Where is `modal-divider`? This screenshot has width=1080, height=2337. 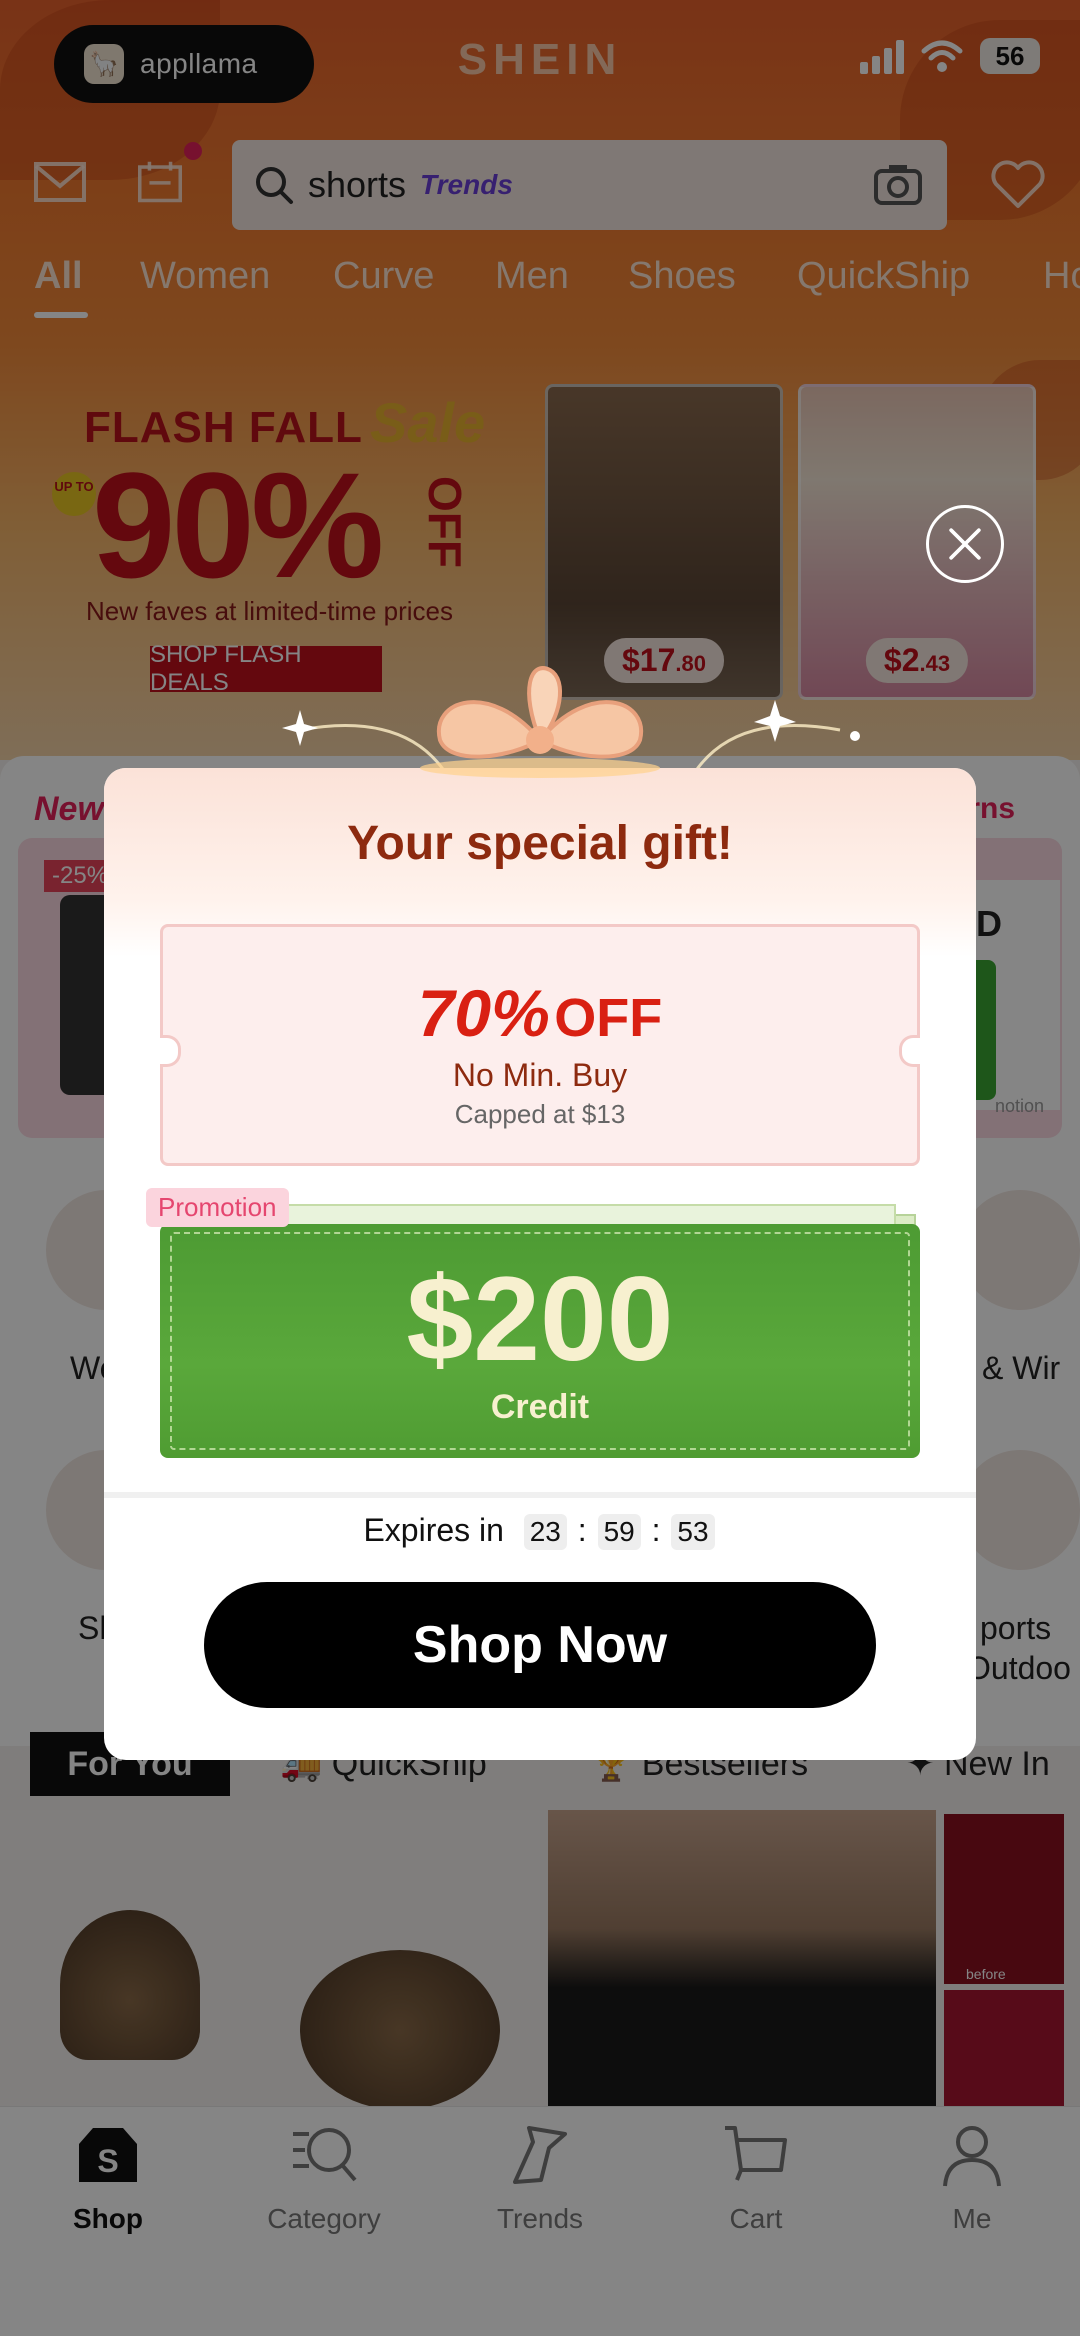 modal-divider is located at coordinates (540, 1495).